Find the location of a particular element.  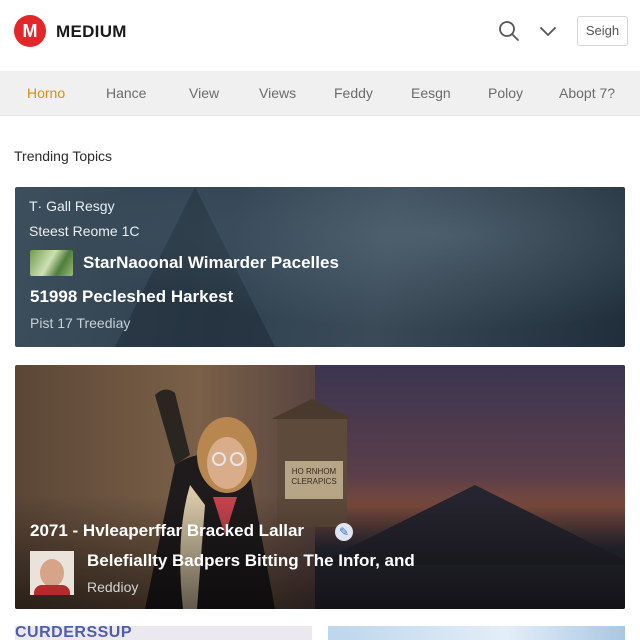

card-meta: Pist 17 Treediay is located at coordinates (80, 323).